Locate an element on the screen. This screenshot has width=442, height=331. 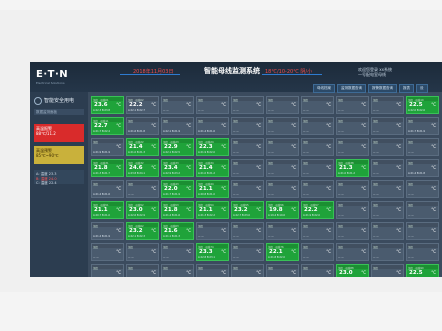
sensor-card: 温度 °C A:21.4 B:21.8 is located at coordinates (422, 168).